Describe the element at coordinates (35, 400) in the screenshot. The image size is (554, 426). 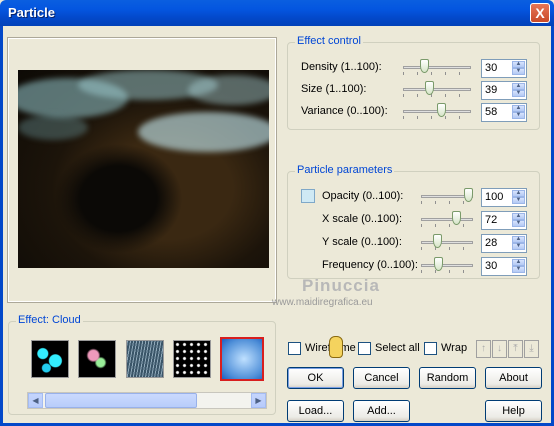
I see `scroll-left-arrow-icon: ◀` at that location.